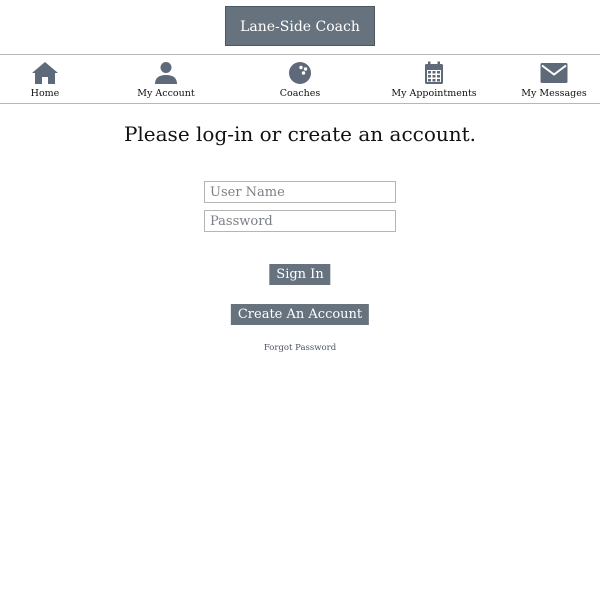 Image resolution: width=600 pixels, height=600 pixels. Describe the element at coordinates (300, 134) in the screenshot. I see `page-title: Please log-in or create an account.` at that location.